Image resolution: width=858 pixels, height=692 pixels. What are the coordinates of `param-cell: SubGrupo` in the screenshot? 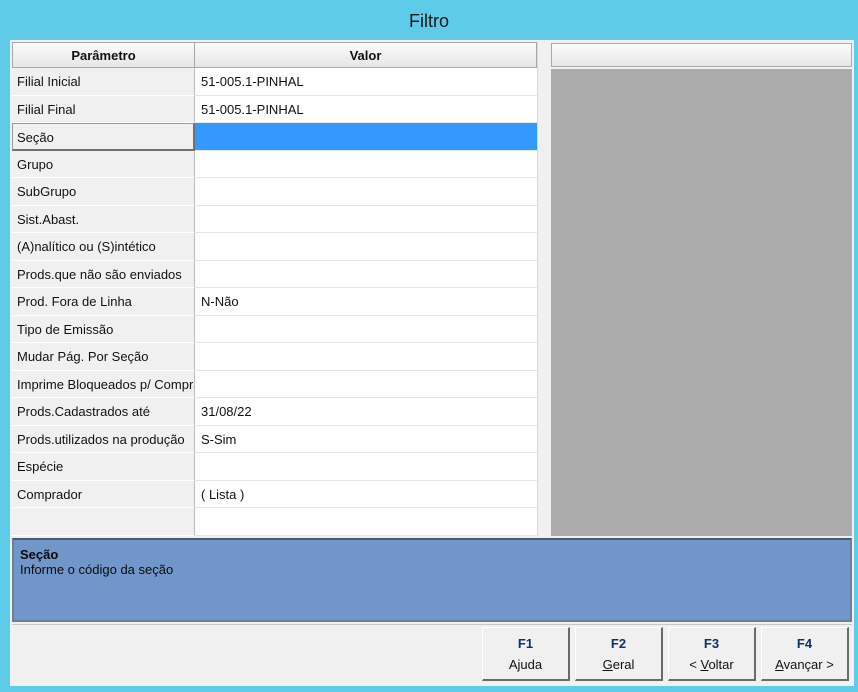 It's located at (103, 192).